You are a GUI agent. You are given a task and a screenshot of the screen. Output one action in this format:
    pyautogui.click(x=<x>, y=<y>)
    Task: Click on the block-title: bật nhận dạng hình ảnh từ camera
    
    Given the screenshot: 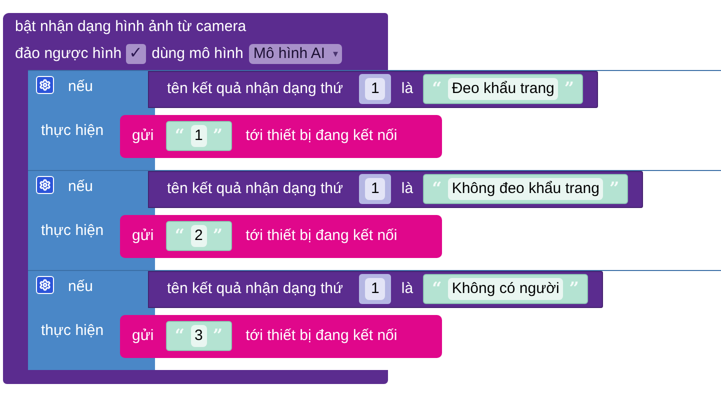 What is the action you would take?
    pyautogui.click(x=131, y=27)
    